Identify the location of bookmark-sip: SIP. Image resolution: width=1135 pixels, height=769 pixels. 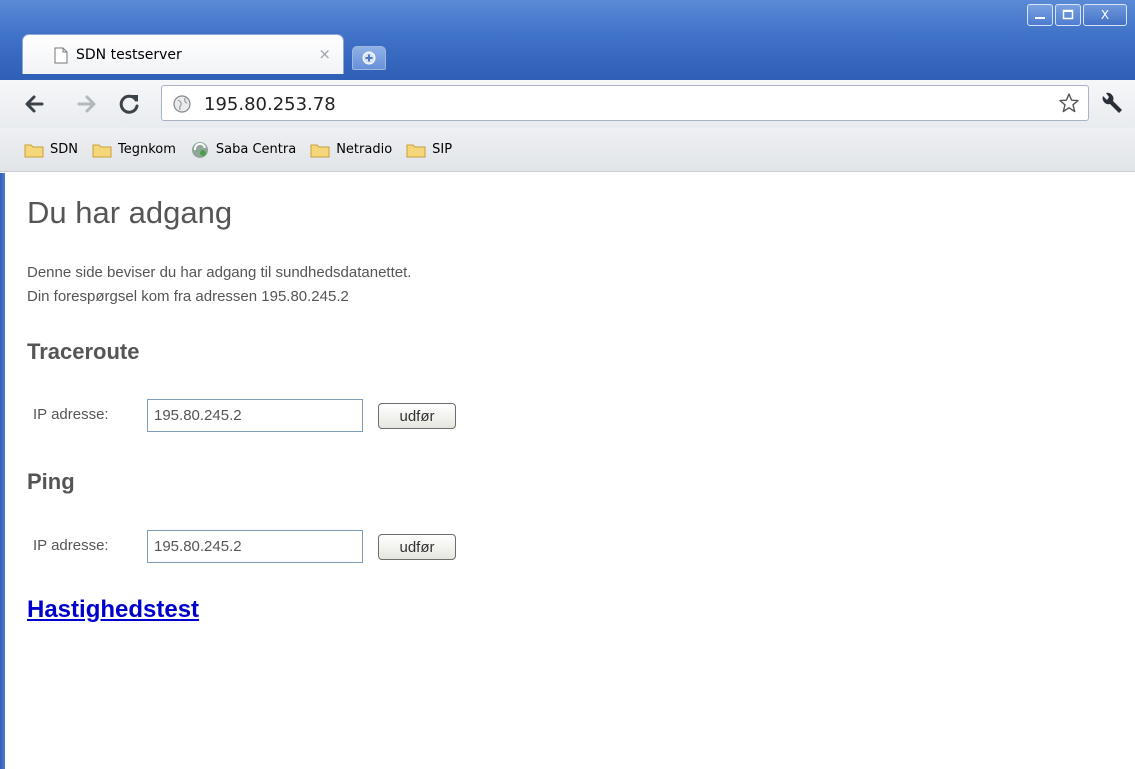
(429, 150).